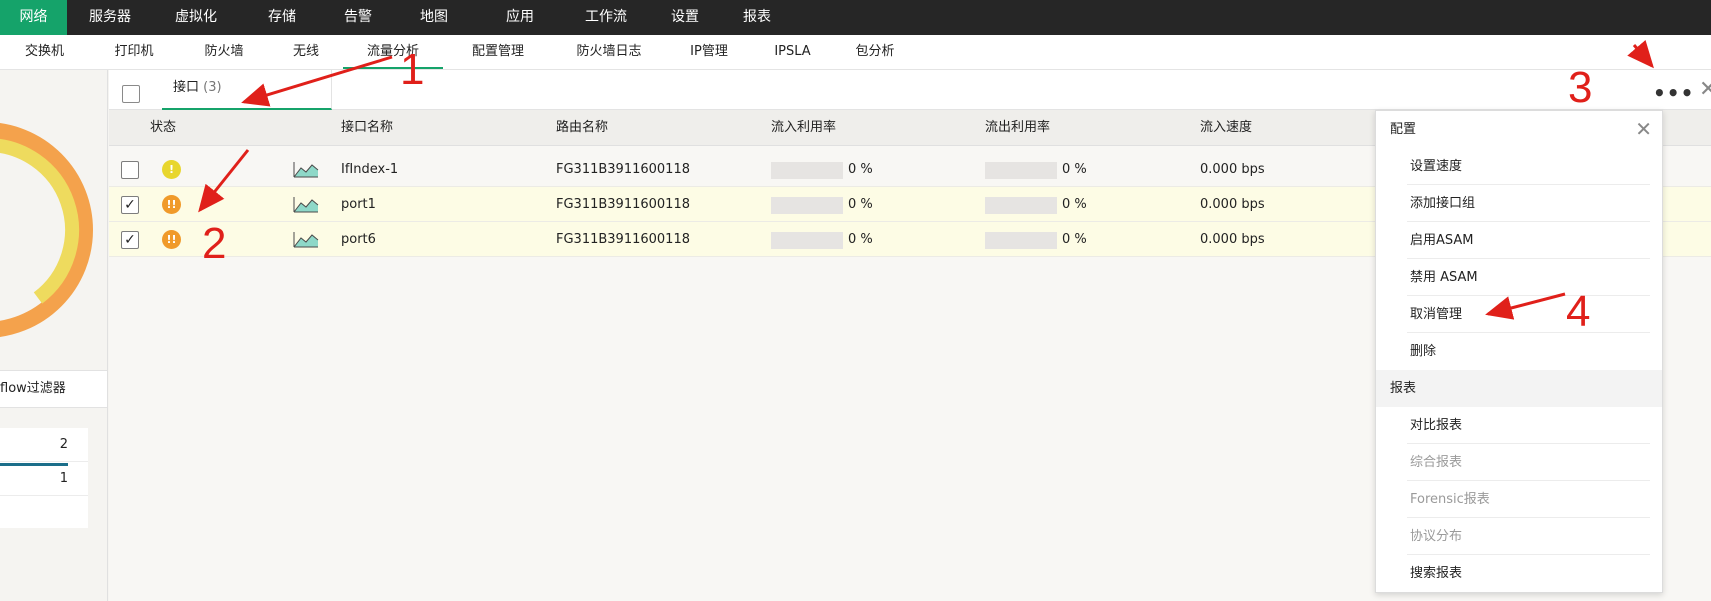 This screenshot has width=1711, height=601. Describe the element at coordinates (1528, 203) in the screenshot. I see `menu-item: 添加接口组` at that location.